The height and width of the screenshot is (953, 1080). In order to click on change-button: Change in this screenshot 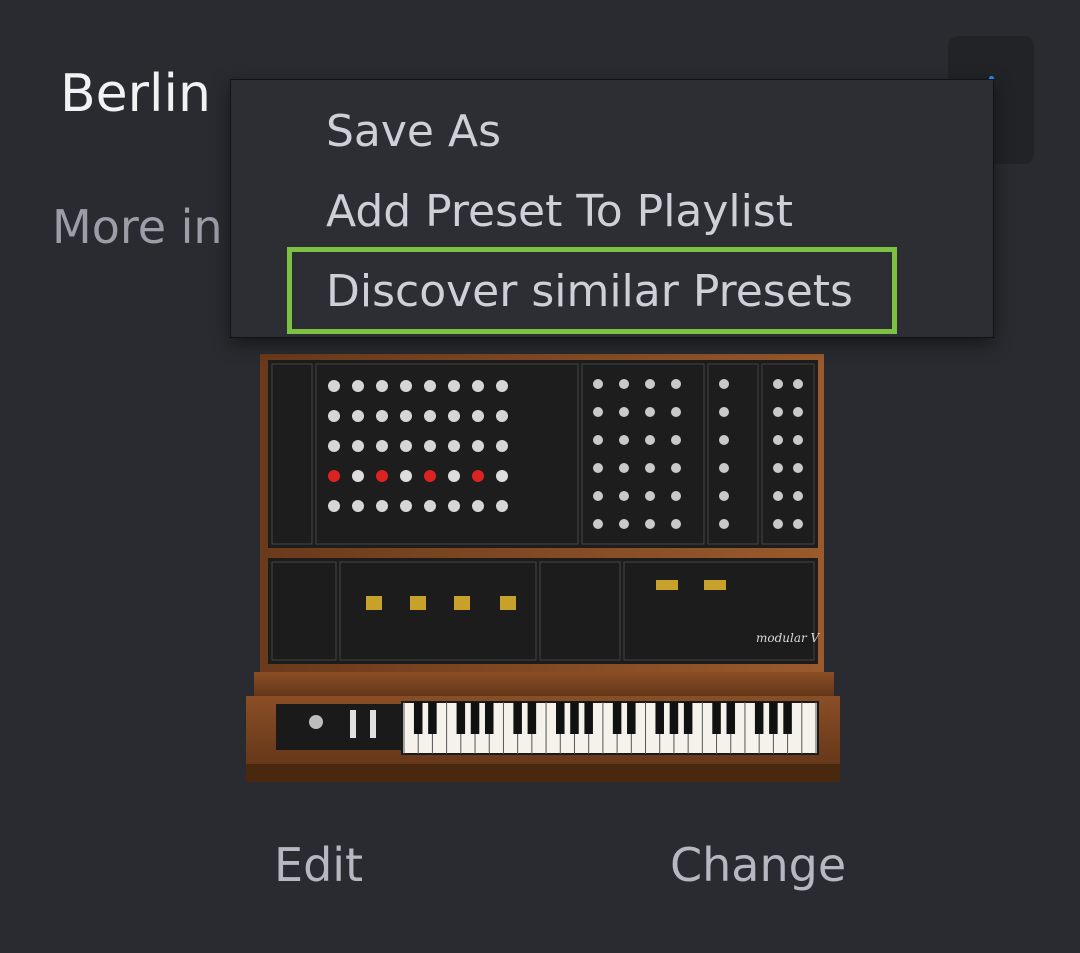, I will do `click(758, 865)`.